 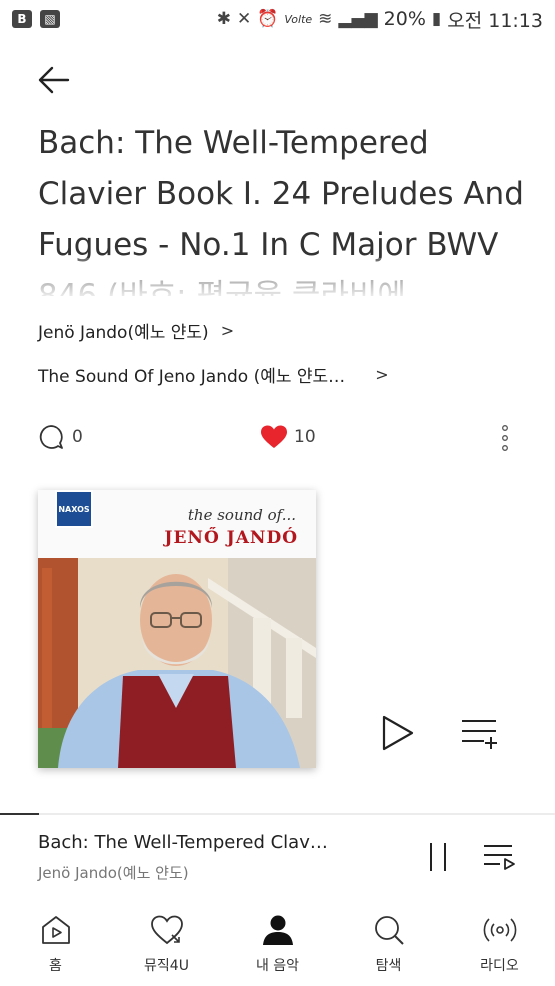 I want to click on nav-item-explore: 탐색, so click(x=388, y=945).